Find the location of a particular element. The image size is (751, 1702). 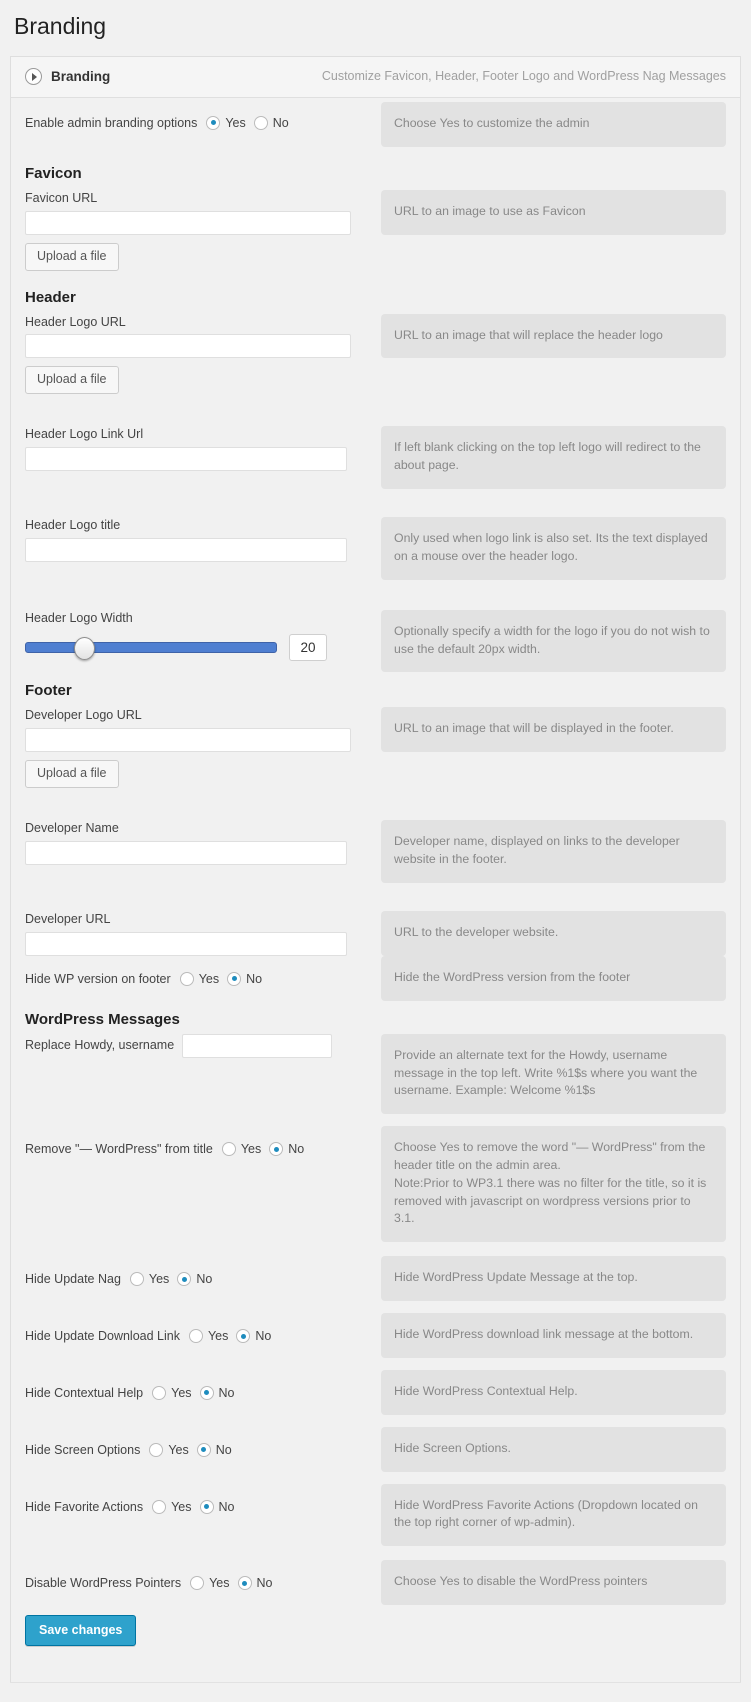

hide-update-download-link-yes: Yes is located at coordinates (208, 1336).